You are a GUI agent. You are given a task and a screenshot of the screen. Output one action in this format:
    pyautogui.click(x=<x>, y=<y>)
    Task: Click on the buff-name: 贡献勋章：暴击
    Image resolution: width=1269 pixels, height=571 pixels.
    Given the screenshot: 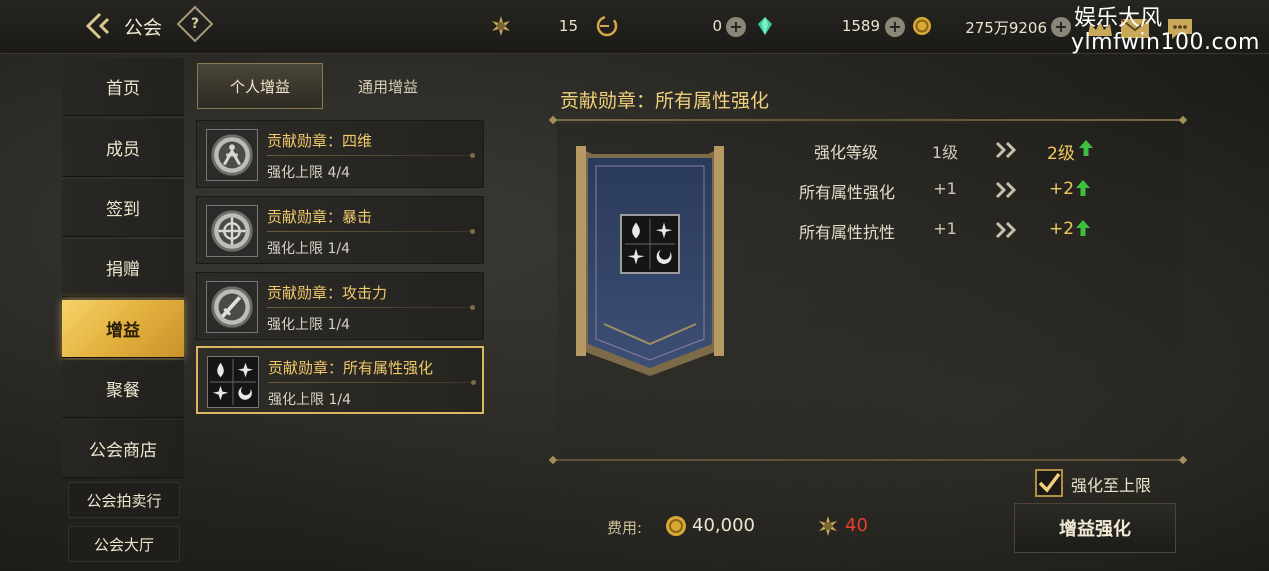 What is the action you would take?
    pyautogui.click(x=320, y=217)
    